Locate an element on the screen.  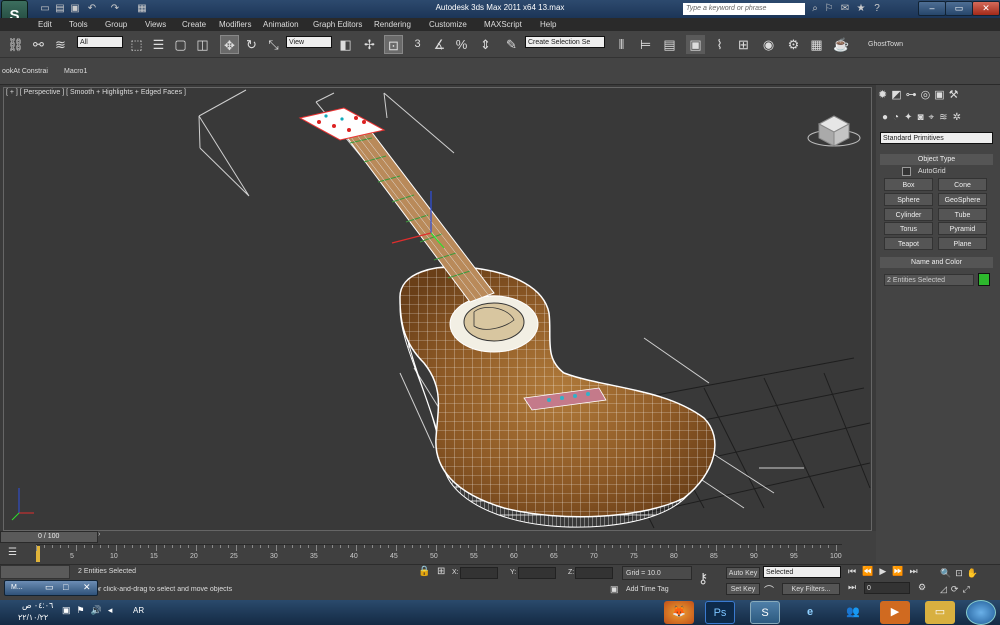
object-name-field: 2 Entities Selected is located at coordinates (929, 280).